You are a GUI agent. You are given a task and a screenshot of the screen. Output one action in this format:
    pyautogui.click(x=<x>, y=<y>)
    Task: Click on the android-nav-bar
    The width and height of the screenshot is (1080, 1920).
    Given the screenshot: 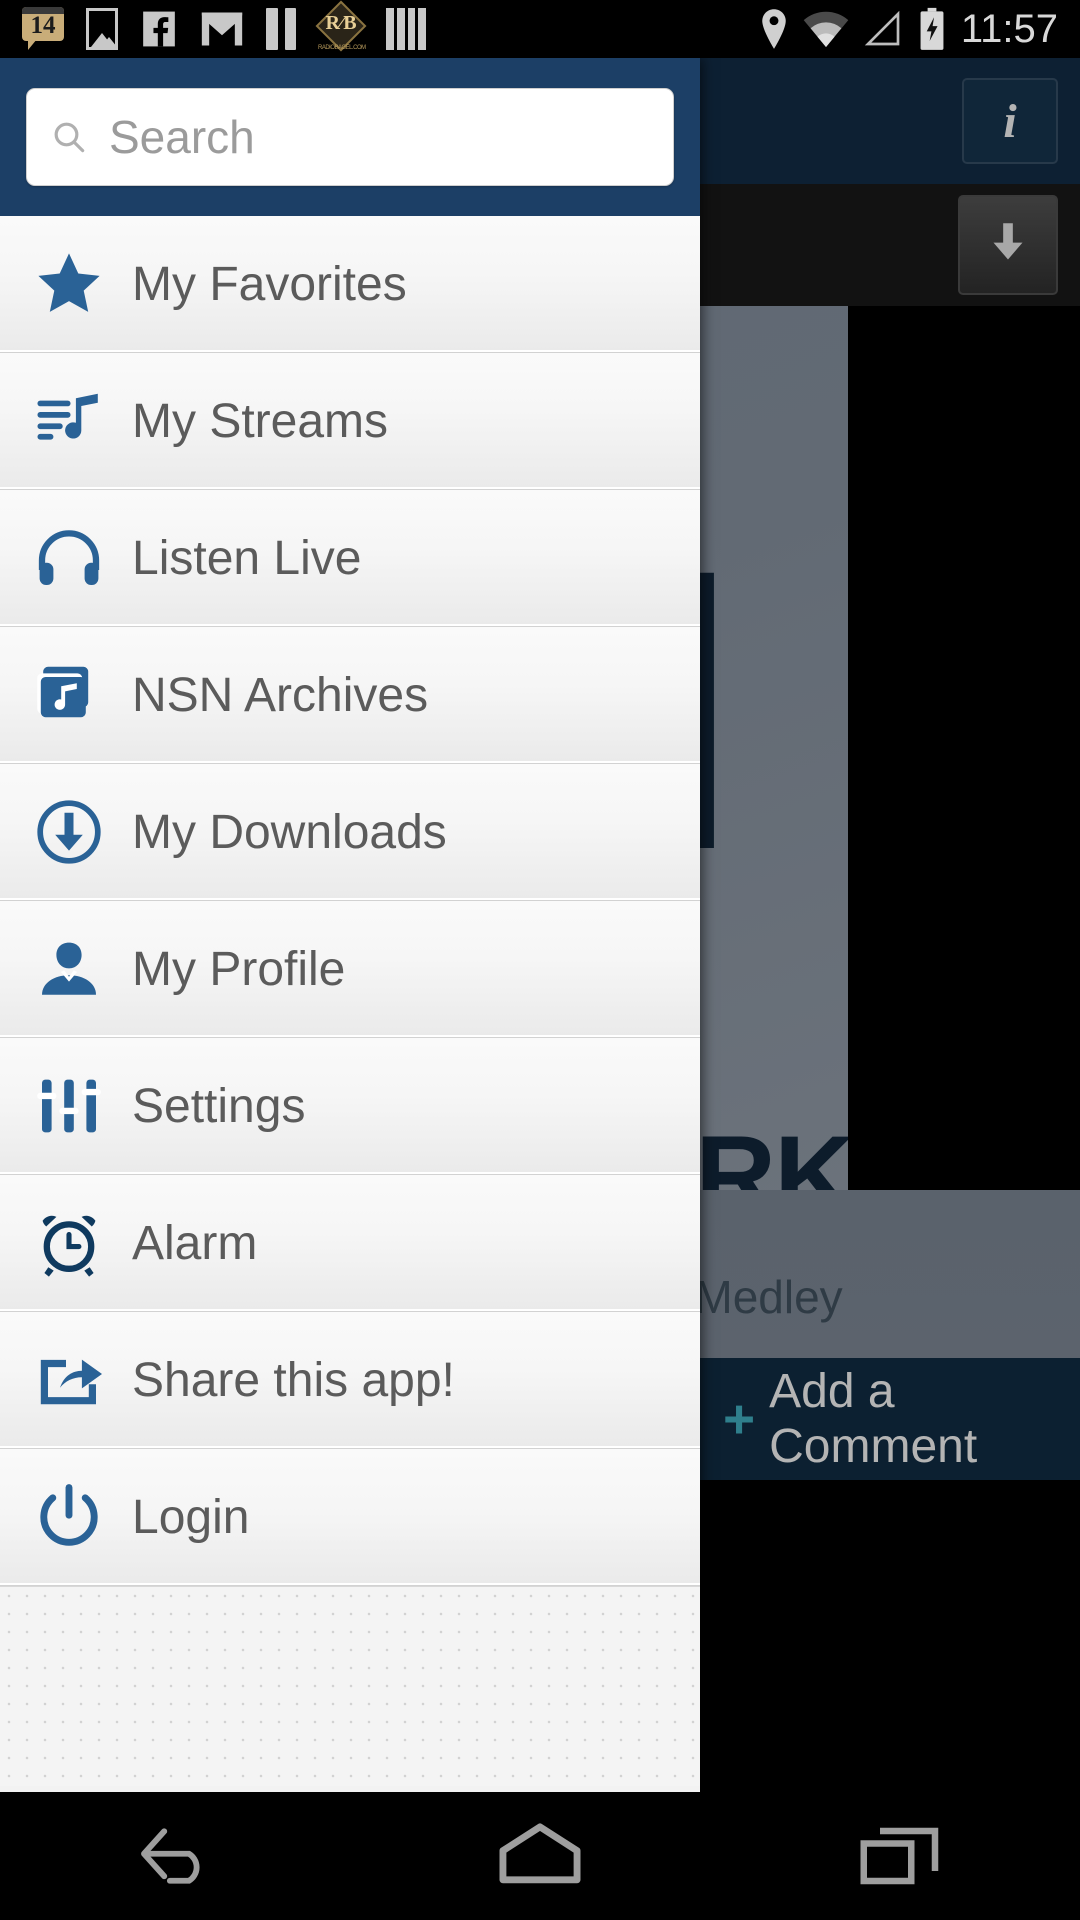 What is the action you would take?
    pyautogui.click(x=540, y=1856)
    